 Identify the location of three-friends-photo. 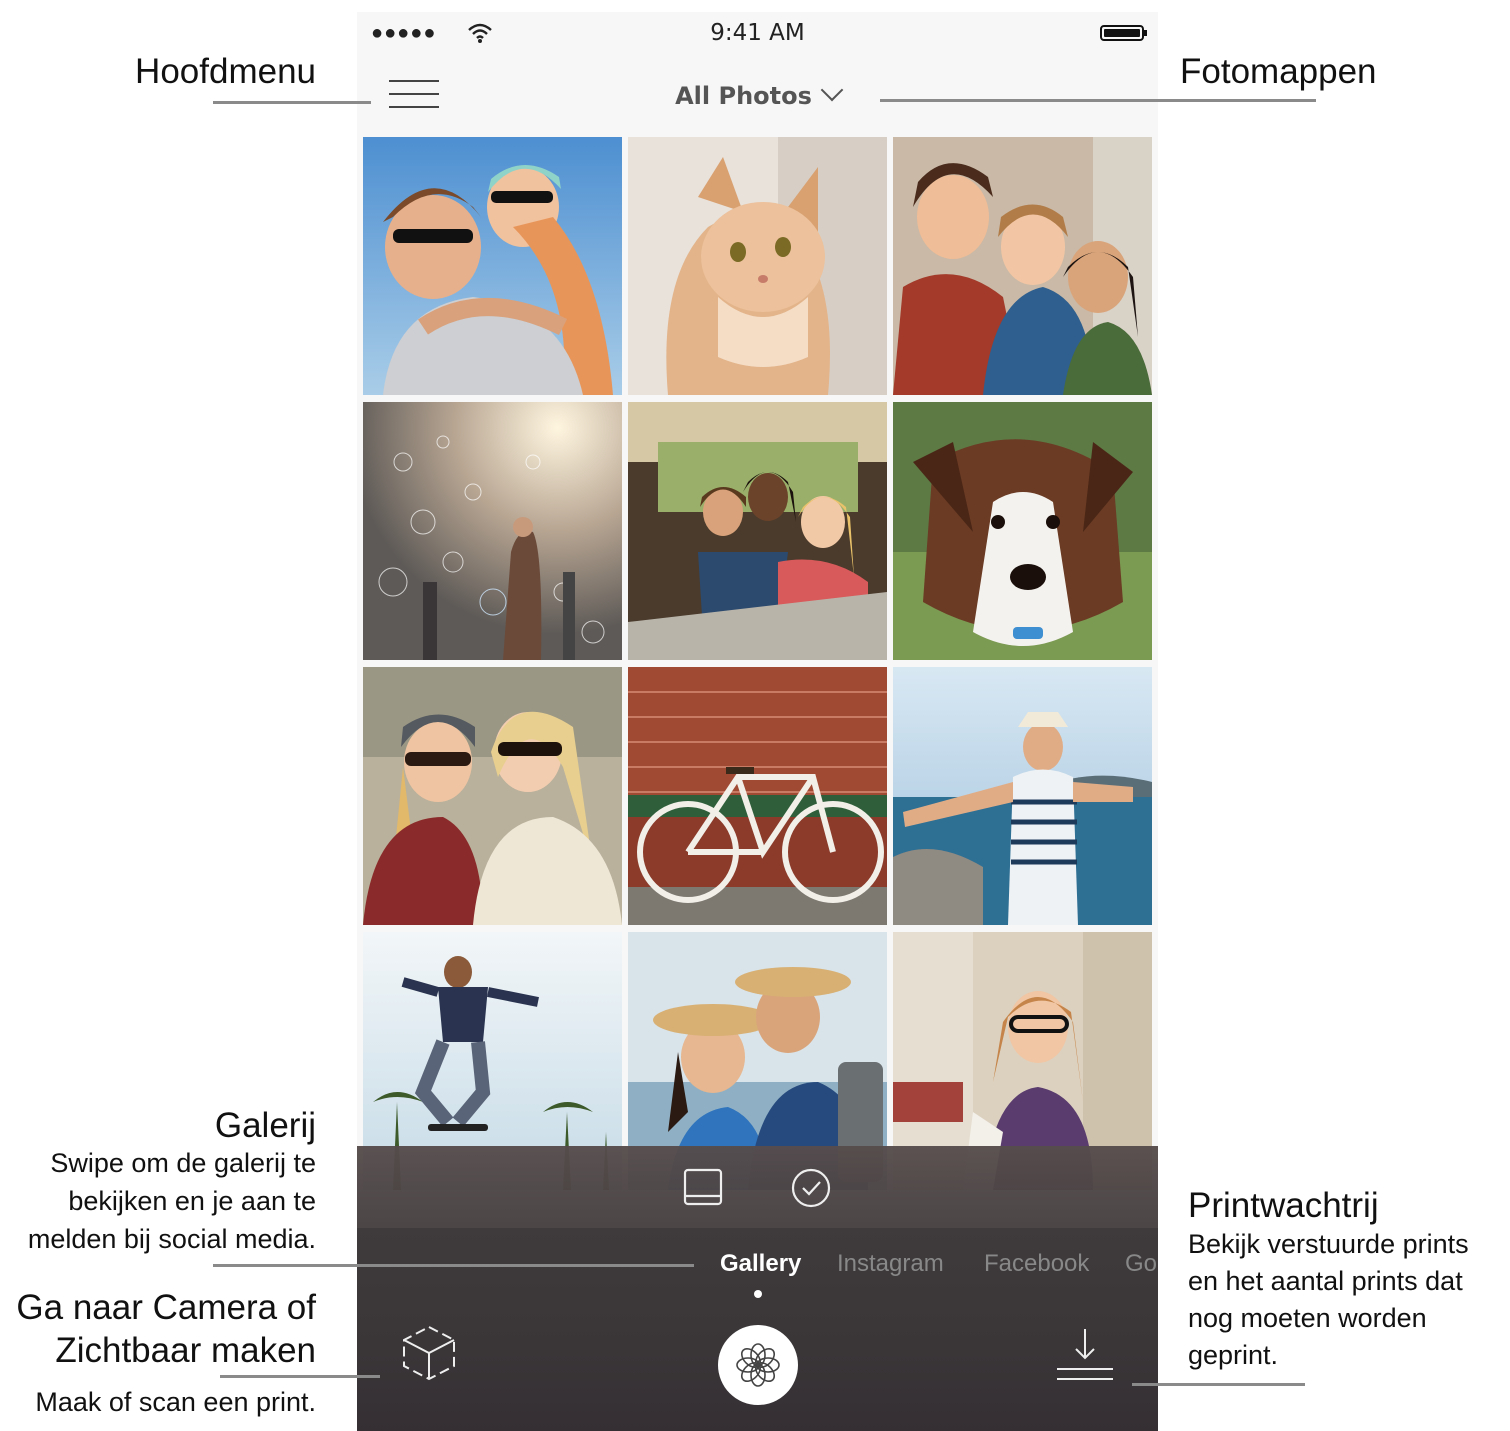
(1022, 266).